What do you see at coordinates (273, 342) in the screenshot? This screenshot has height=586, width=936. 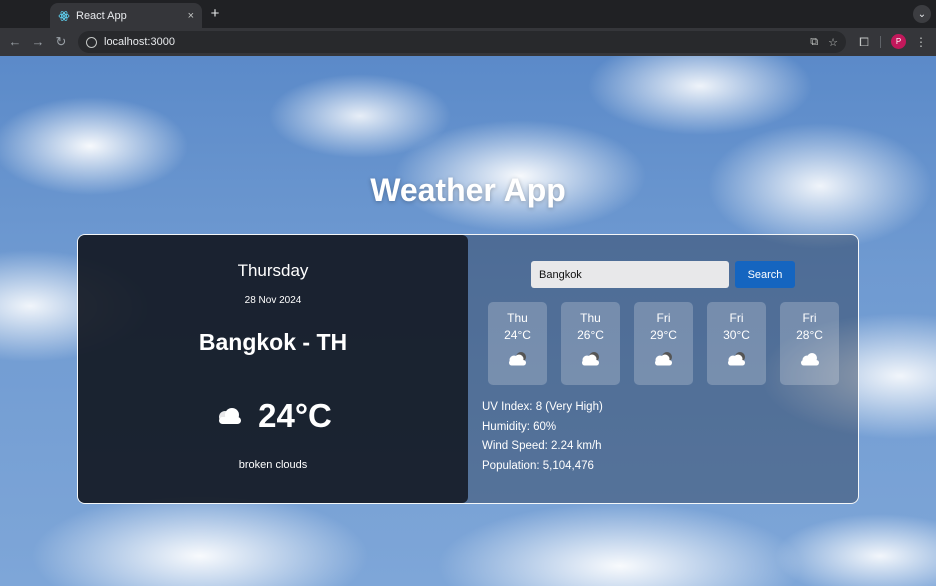 I see `city-name: Bangkok - TH` at bounding box center [273, 342].